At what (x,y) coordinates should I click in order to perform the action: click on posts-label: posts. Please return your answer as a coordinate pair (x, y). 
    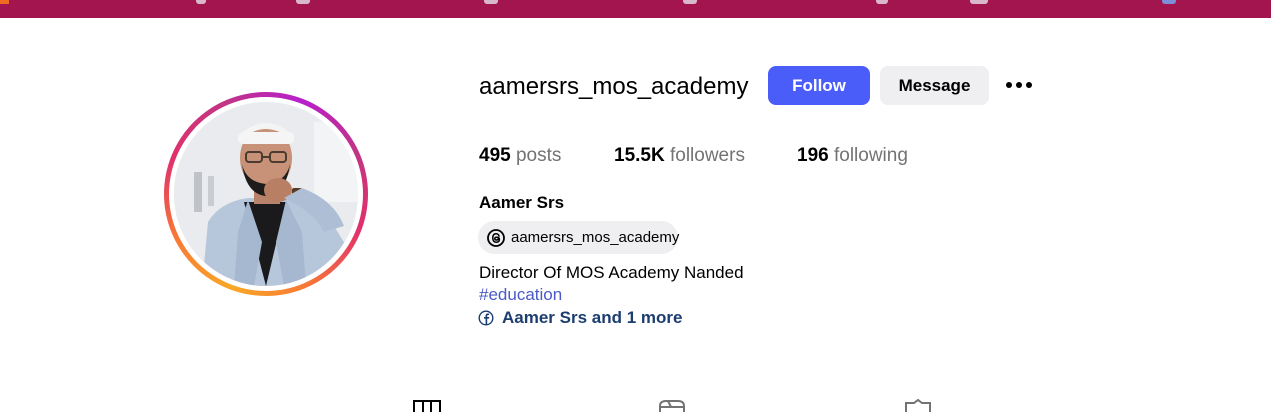
    Looking at the image, I should click on (538, 155).